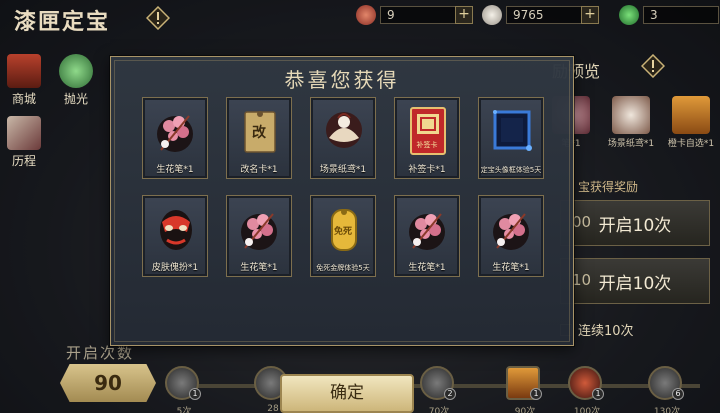  I want to click on side-item-throw-label: 抛光, so click(75, 99).